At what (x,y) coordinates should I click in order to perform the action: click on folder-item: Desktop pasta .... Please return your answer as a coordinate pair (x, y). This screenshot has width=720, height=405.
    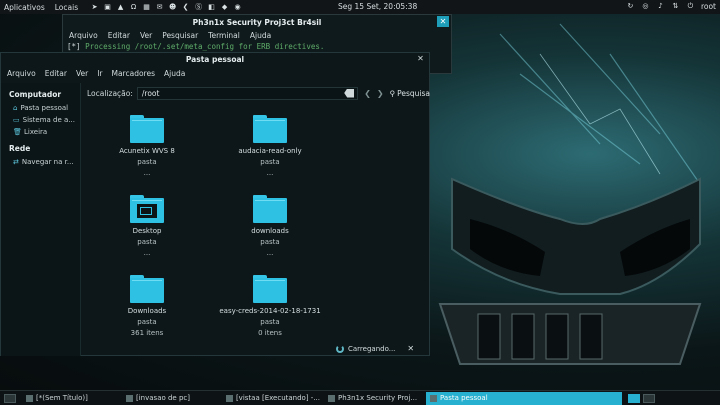
    Looking at the image, I should click on (147, 227).